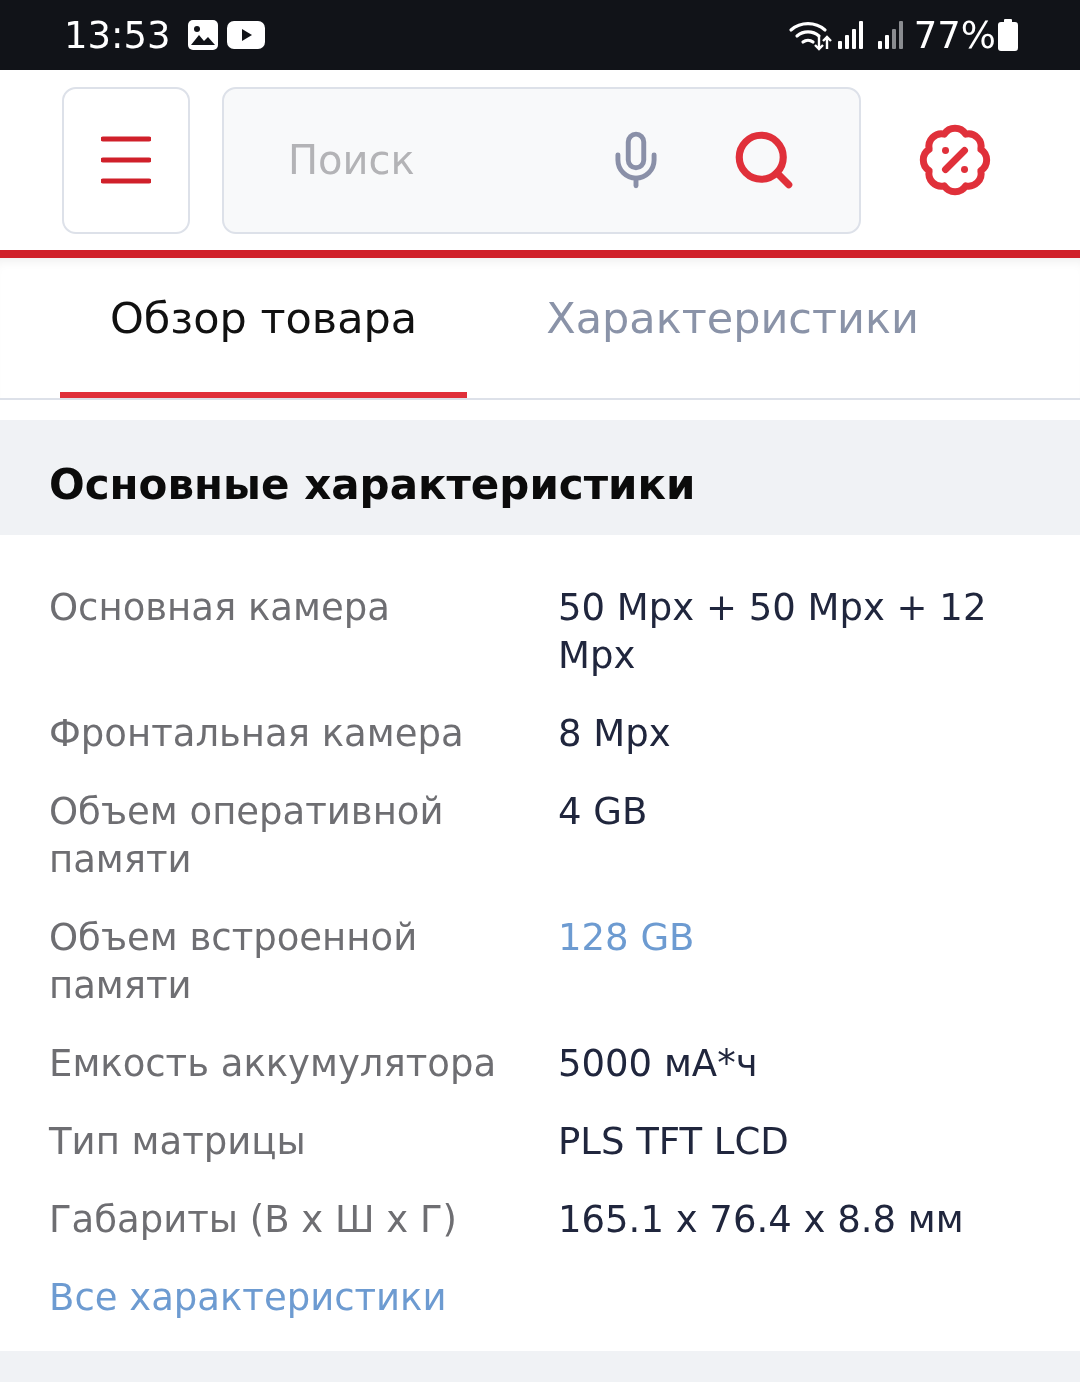  What do you see at coordinates (603, 812) in the screenshot?
I see `spec-value: 4 GB` at bounding box center [603, 812].